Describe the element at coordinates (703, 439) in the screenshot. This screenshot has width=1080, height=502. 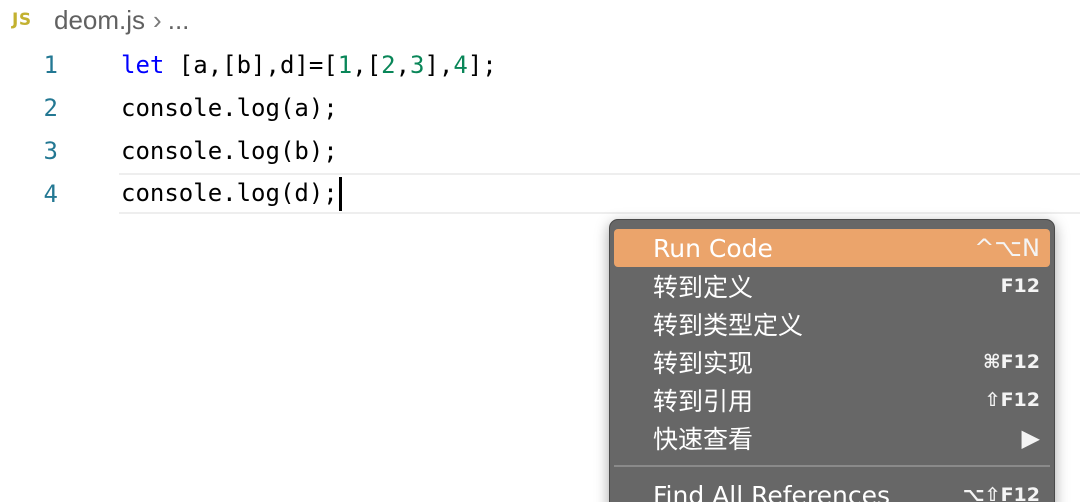
I see `menu-item-label: 快速查看` at that location.